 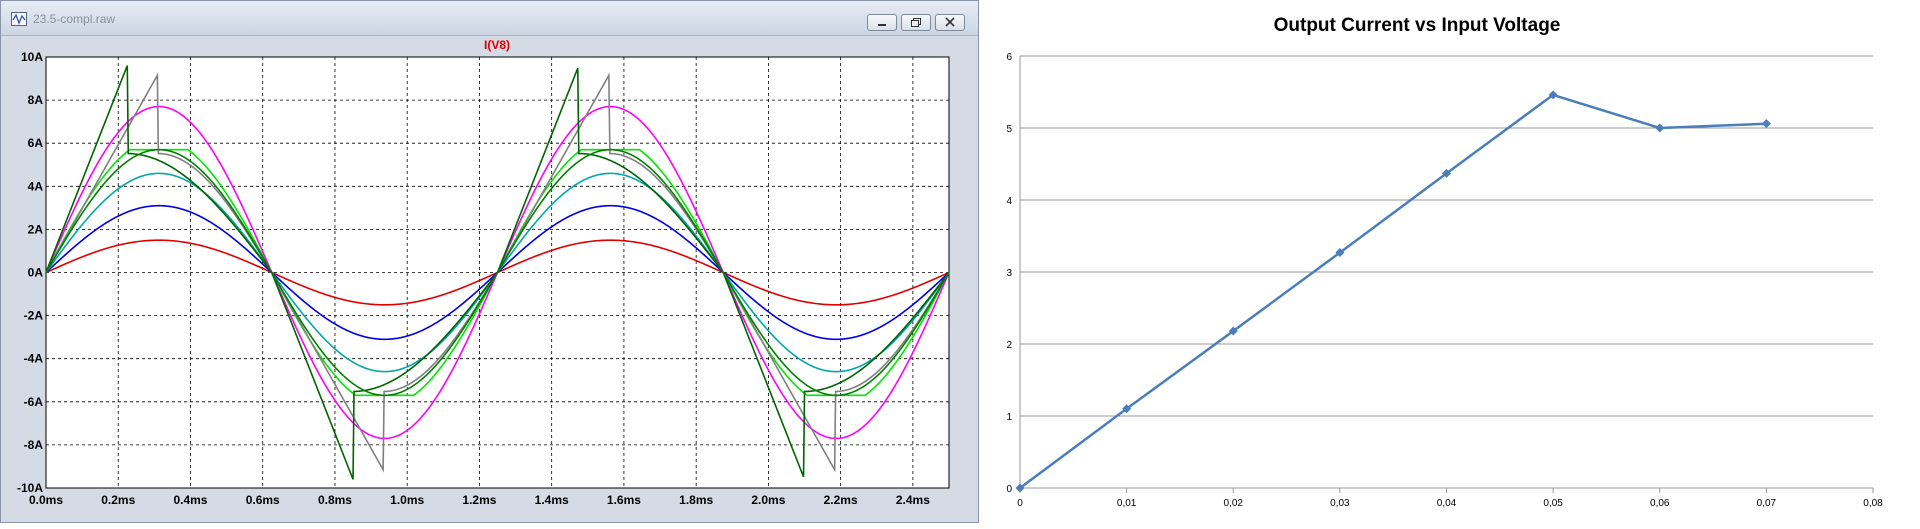 What do you see at coordinates (34, 445) in the screenshot?
I see `y-tick-label: -8A` at bounding box center [34, 445].